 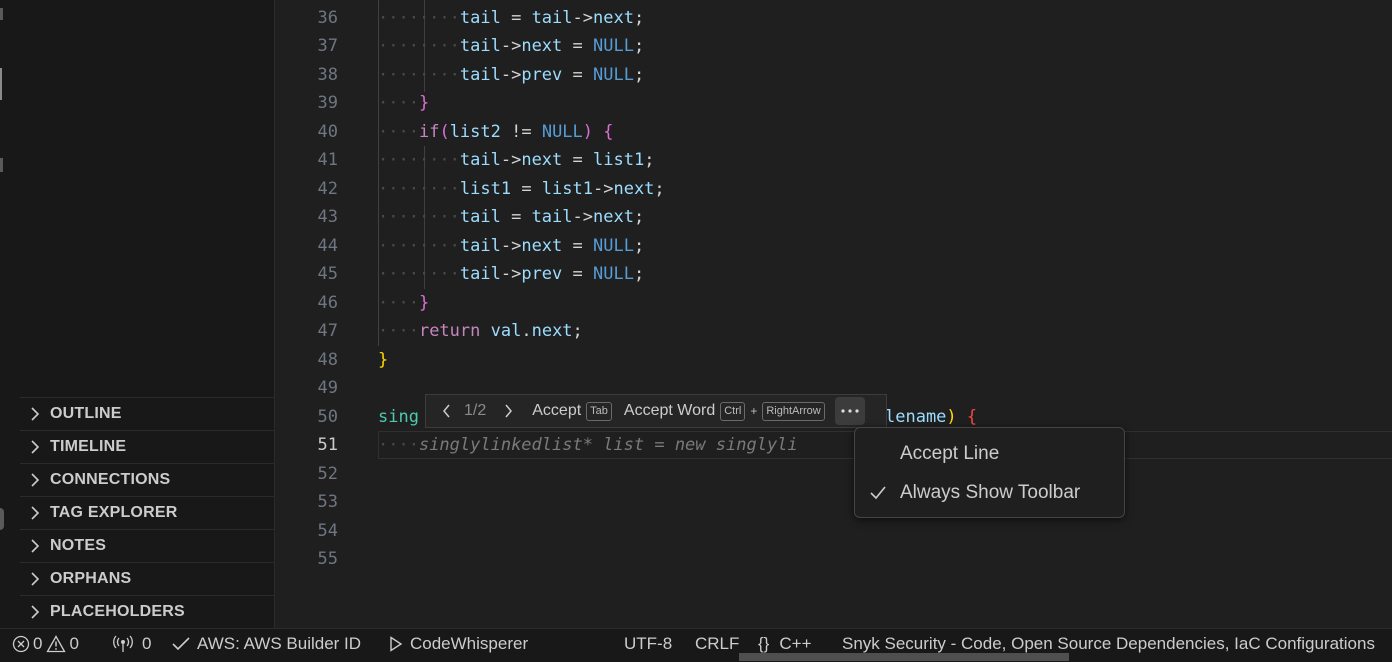 I want to click on toolbar-options-menu: Accept Line Always Show Toolbar, so click(x=989, y=472).